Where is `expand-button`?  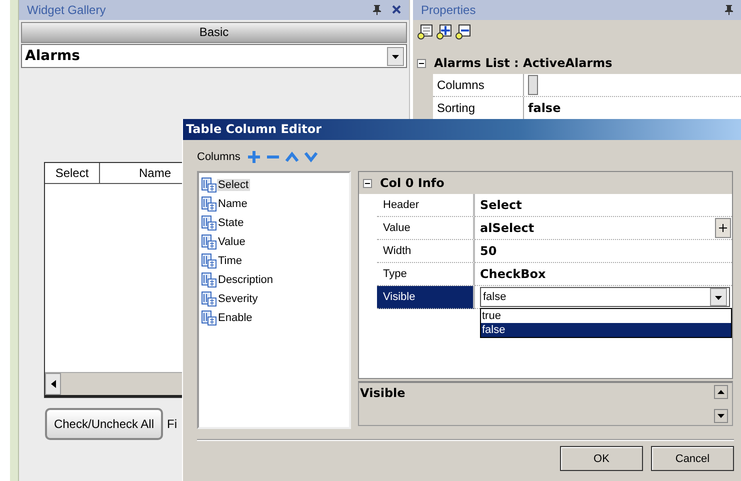 expand-button is located at coordinates (723, 228).